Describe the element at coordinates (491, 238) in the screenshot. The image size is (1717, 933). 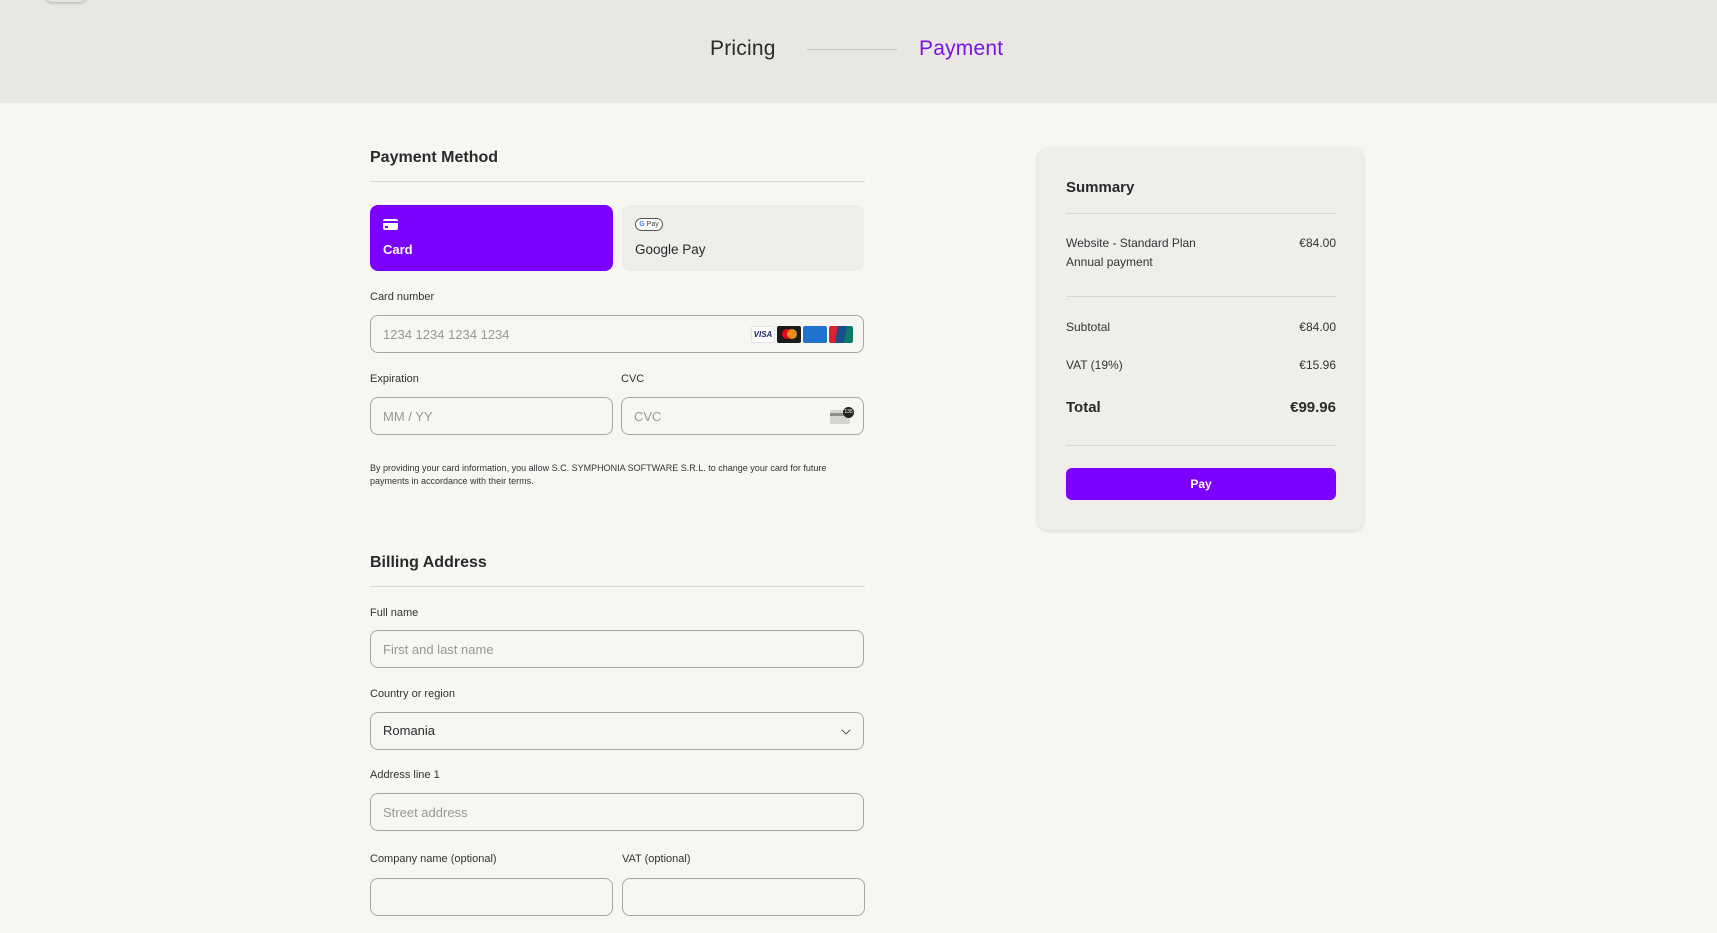
I see `payment-option-card: Card` at that location.